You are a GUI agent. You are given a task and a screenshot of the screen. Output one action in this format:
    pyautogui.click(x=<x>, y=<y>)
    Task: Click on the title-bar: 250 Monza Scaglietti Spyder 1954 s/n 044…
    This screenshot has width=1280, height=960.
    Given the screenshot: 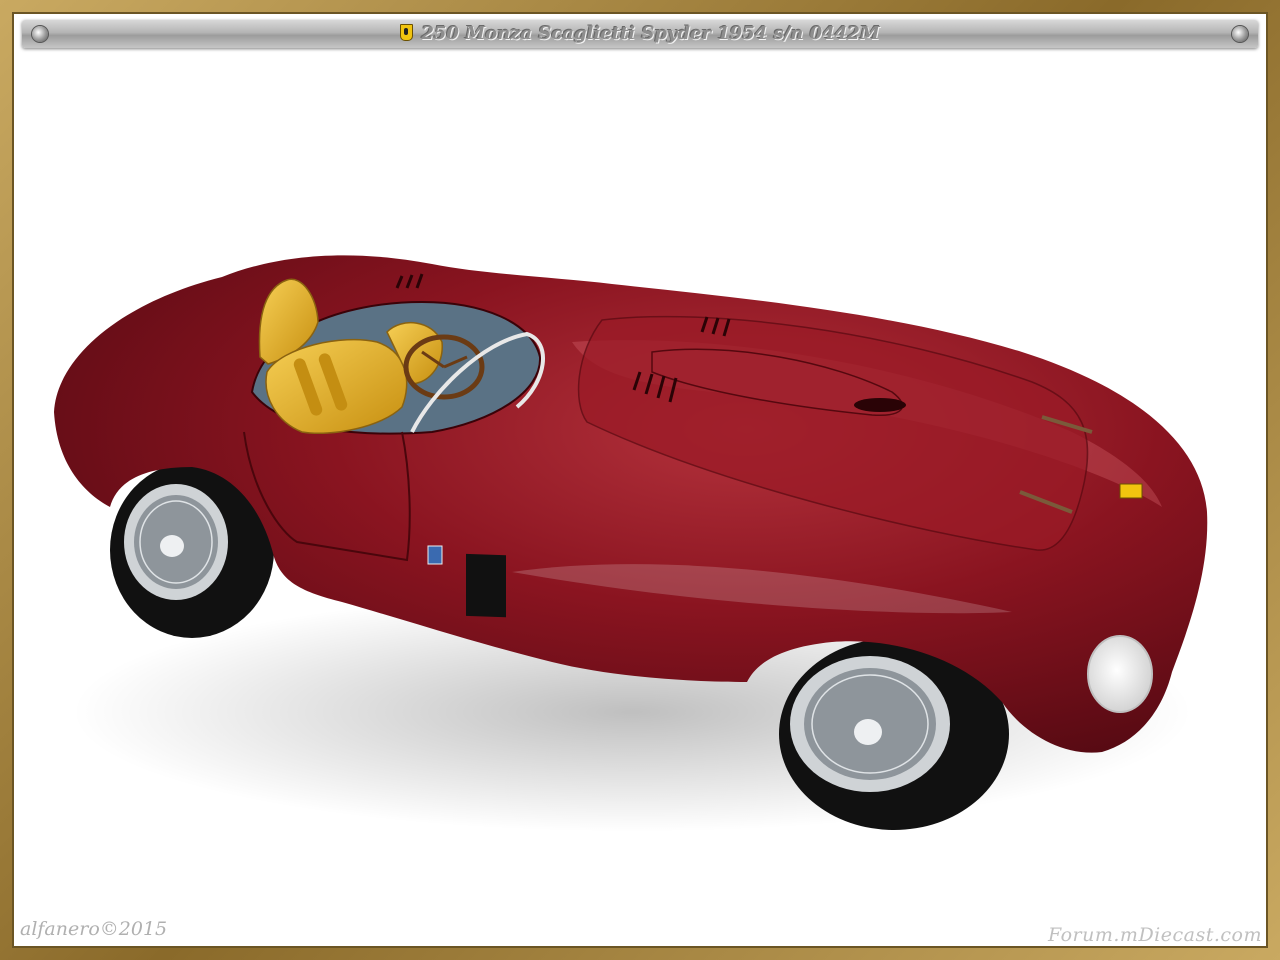 What is the action you would take?
    pyautogui.click(x=640, y=34)
    